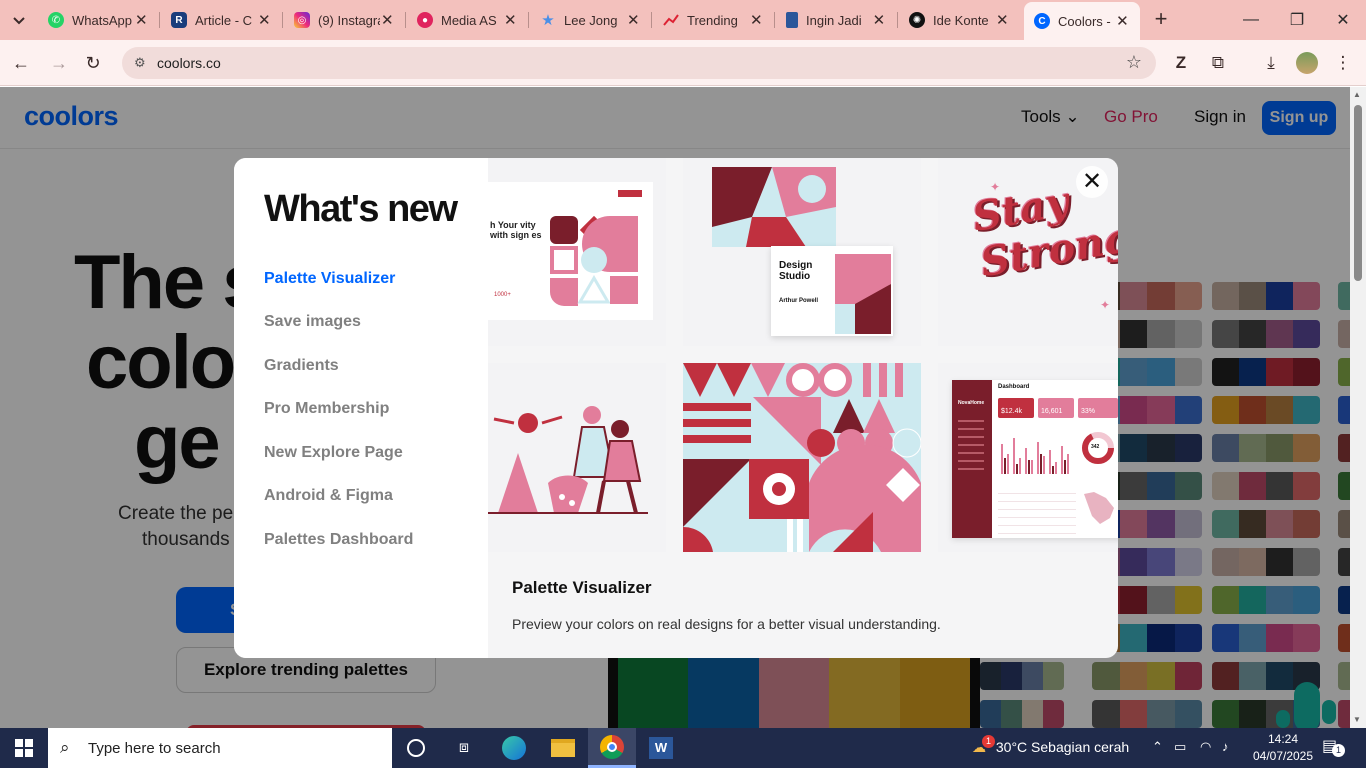 The width and height of the screenshot is (1366, 768). I want to click on taskbar-chrome, so click(612, 748).